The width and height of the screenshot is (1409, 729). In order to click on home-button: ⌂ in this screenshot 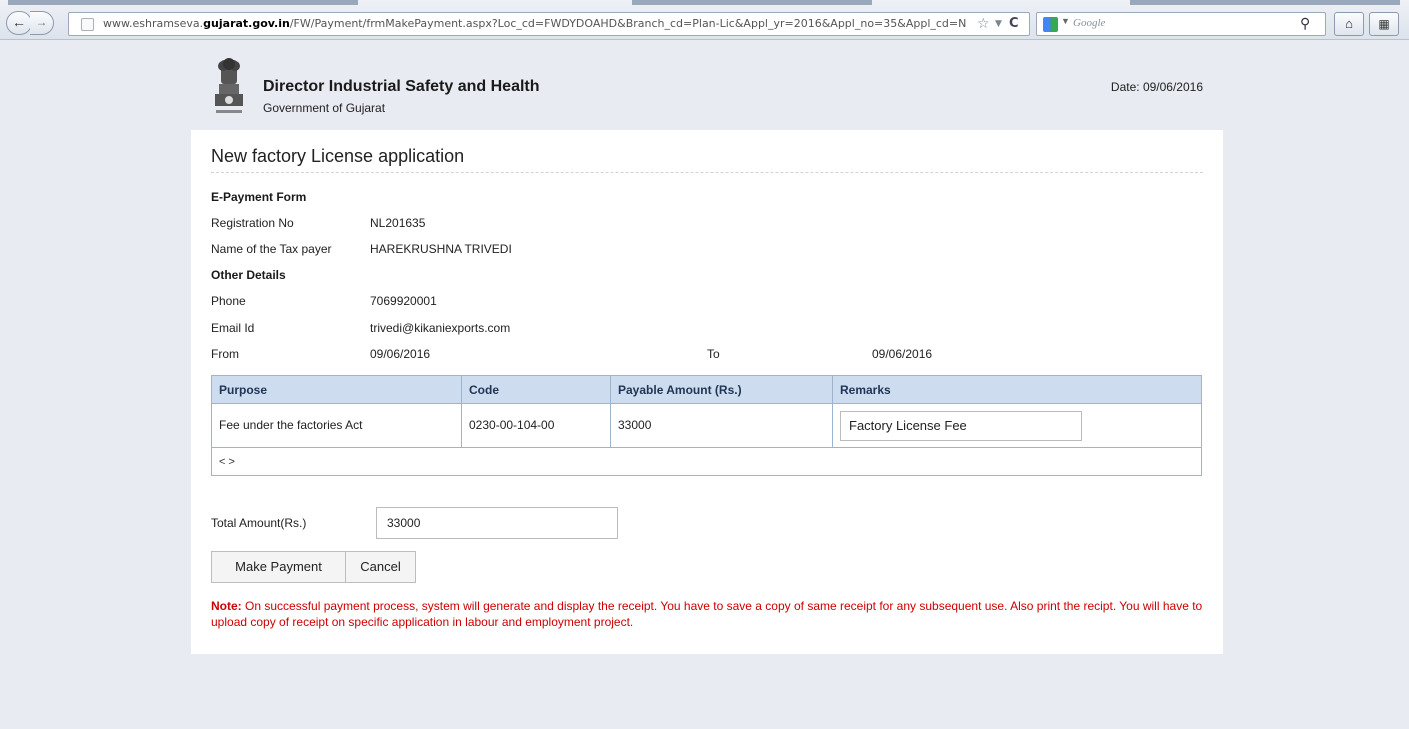, I will do `click(1349, 24)`.